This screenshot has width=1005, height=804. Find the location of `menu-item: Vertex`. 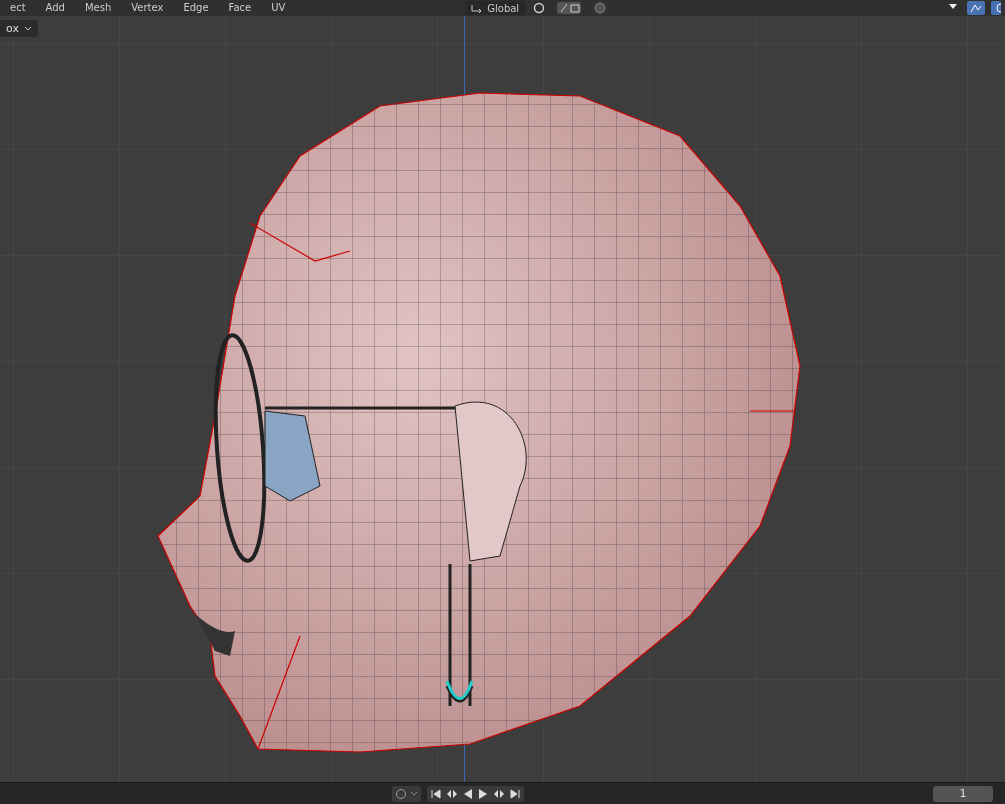

menu-item: Vertex is located at coordinates (147, 8).